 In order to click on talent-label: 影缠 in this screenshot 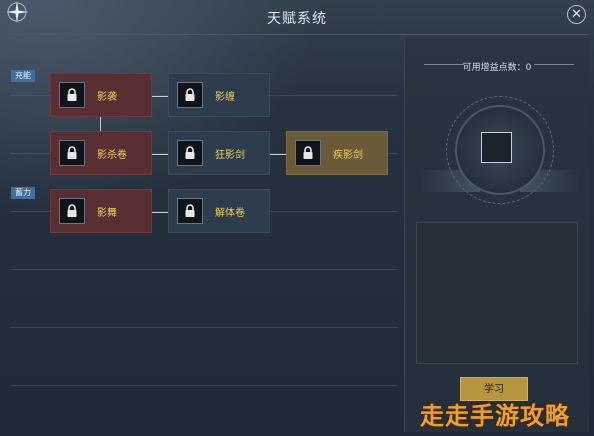, I will do `click(225, 97)`.